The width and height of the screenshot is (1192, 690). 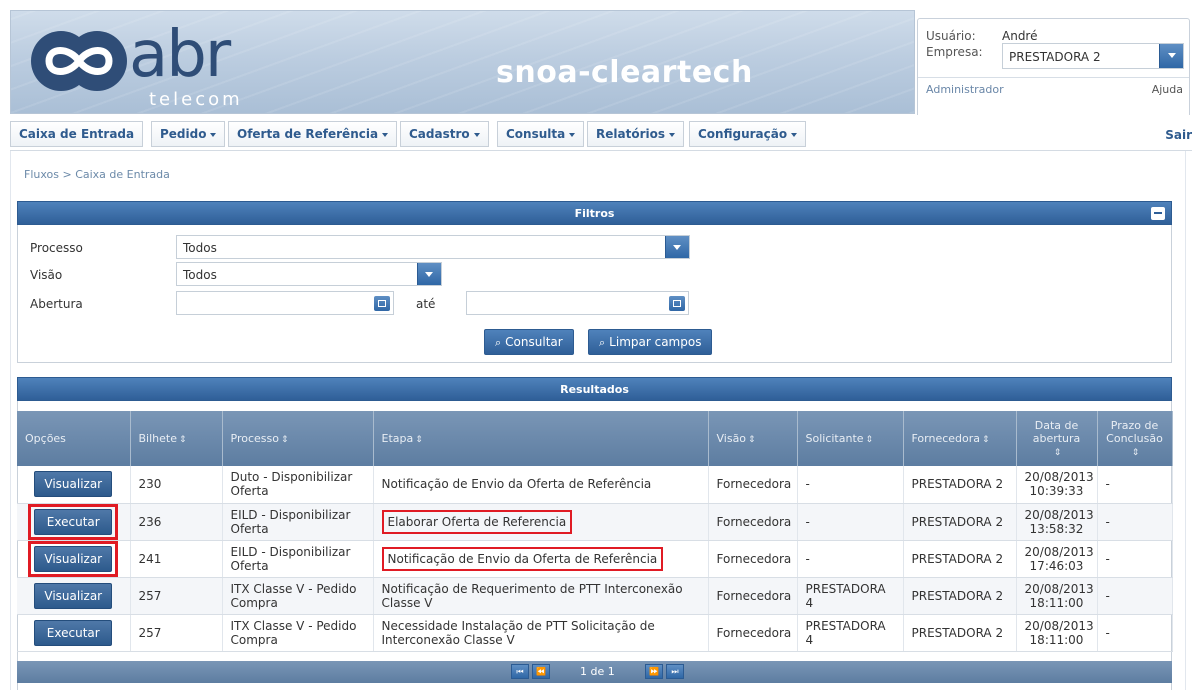 I want to click on help-link: Ajuda, so click(x=1167, y=89).